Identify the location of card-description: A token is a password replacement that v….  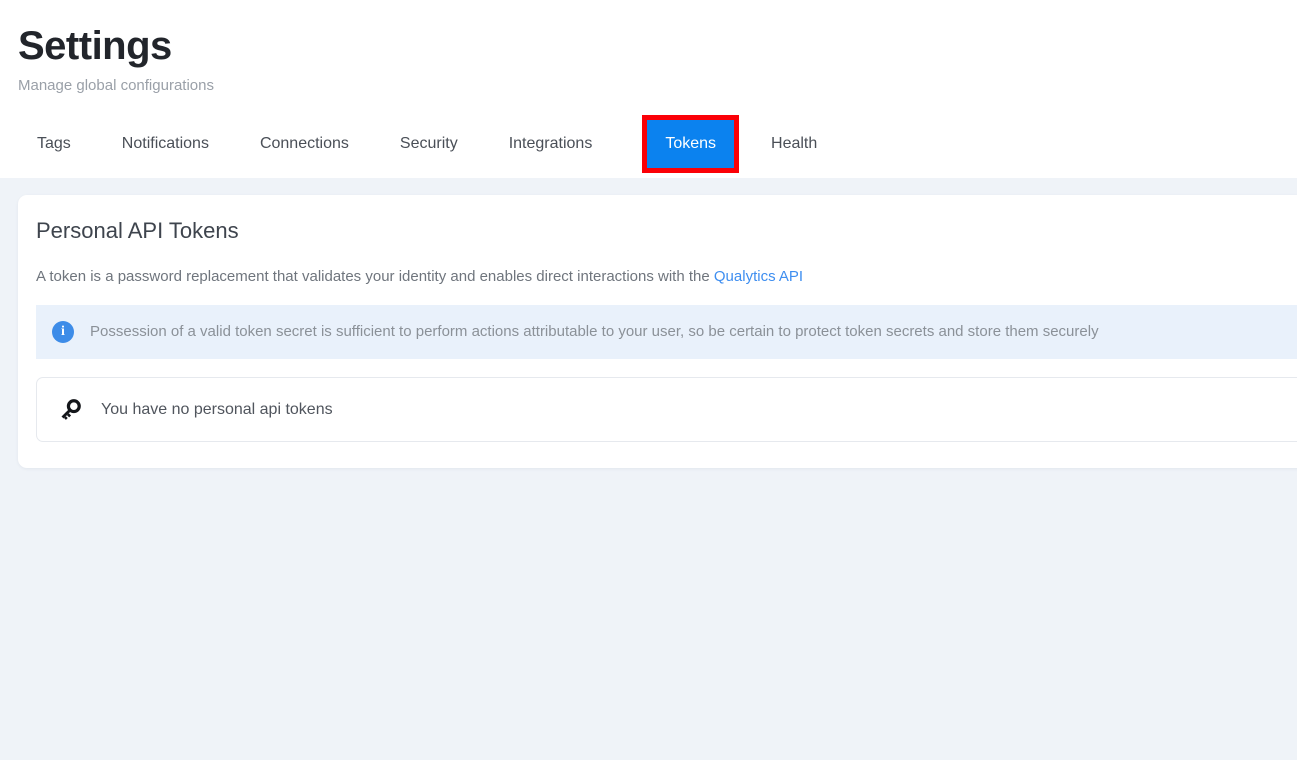
(657, 266).